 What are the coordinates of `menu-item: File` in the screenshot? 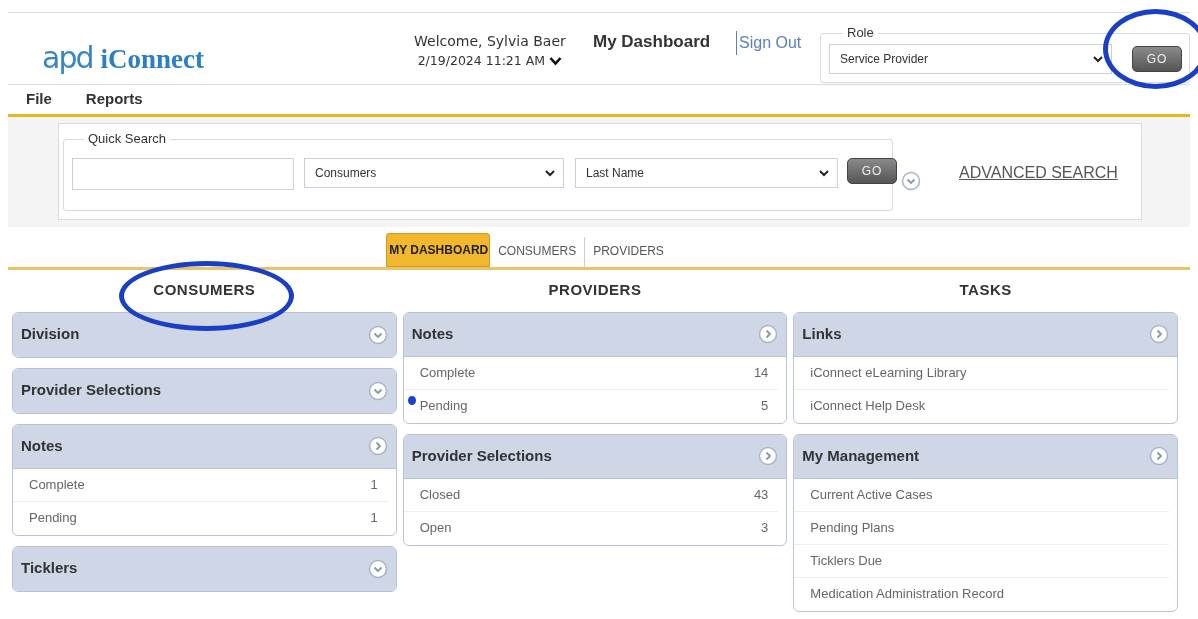 It's located at (39, 99).